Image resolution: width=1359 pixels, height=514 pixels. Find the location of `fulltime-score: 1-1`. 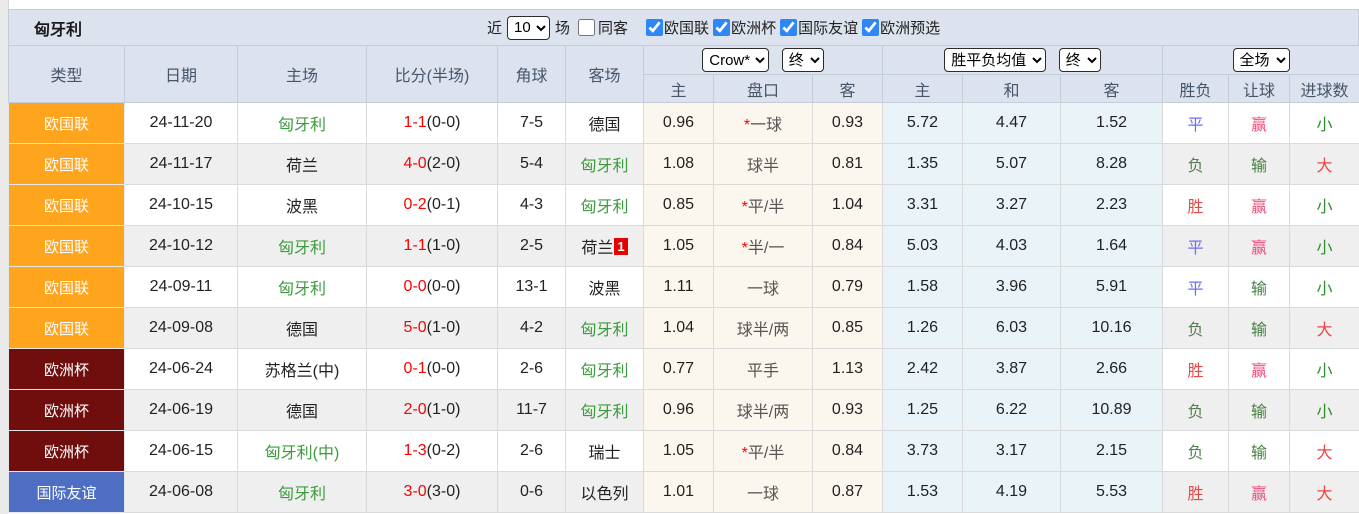

fulltime-score: 1-1 is located at coordinates (415, 245).